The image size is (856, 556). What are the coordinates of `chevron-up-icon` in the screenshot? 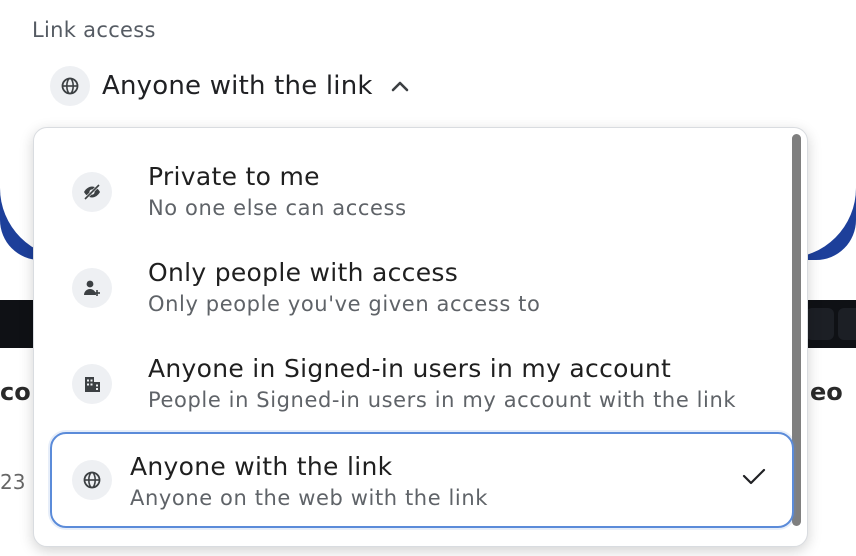 It's located at (399, 86).